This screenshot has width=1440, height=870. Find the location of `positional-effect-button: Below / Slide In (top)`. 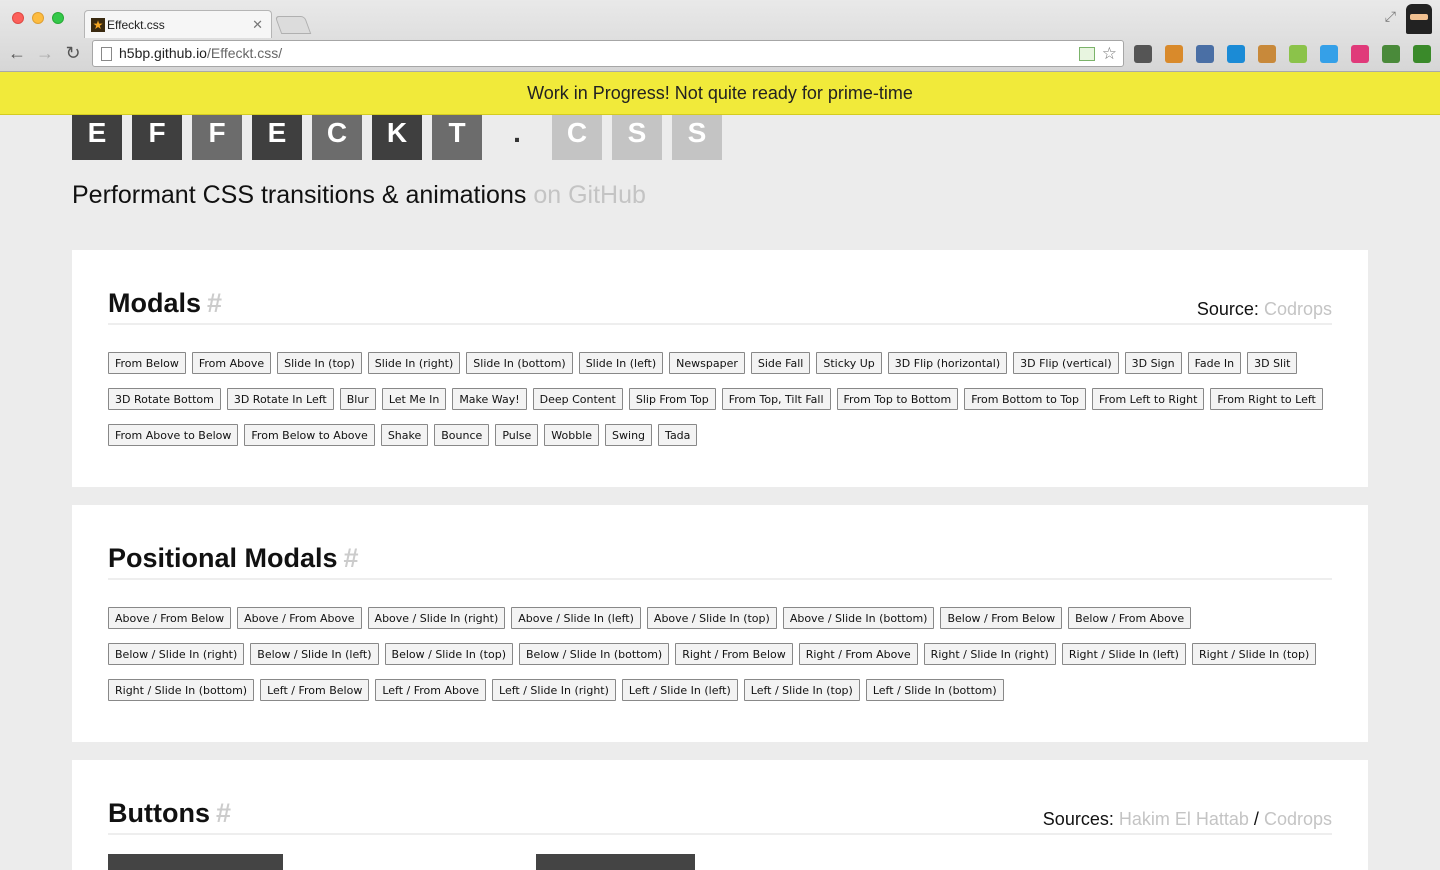

positional-effect-button: Below / Slide In (top) is located at coordinates (448, 654).